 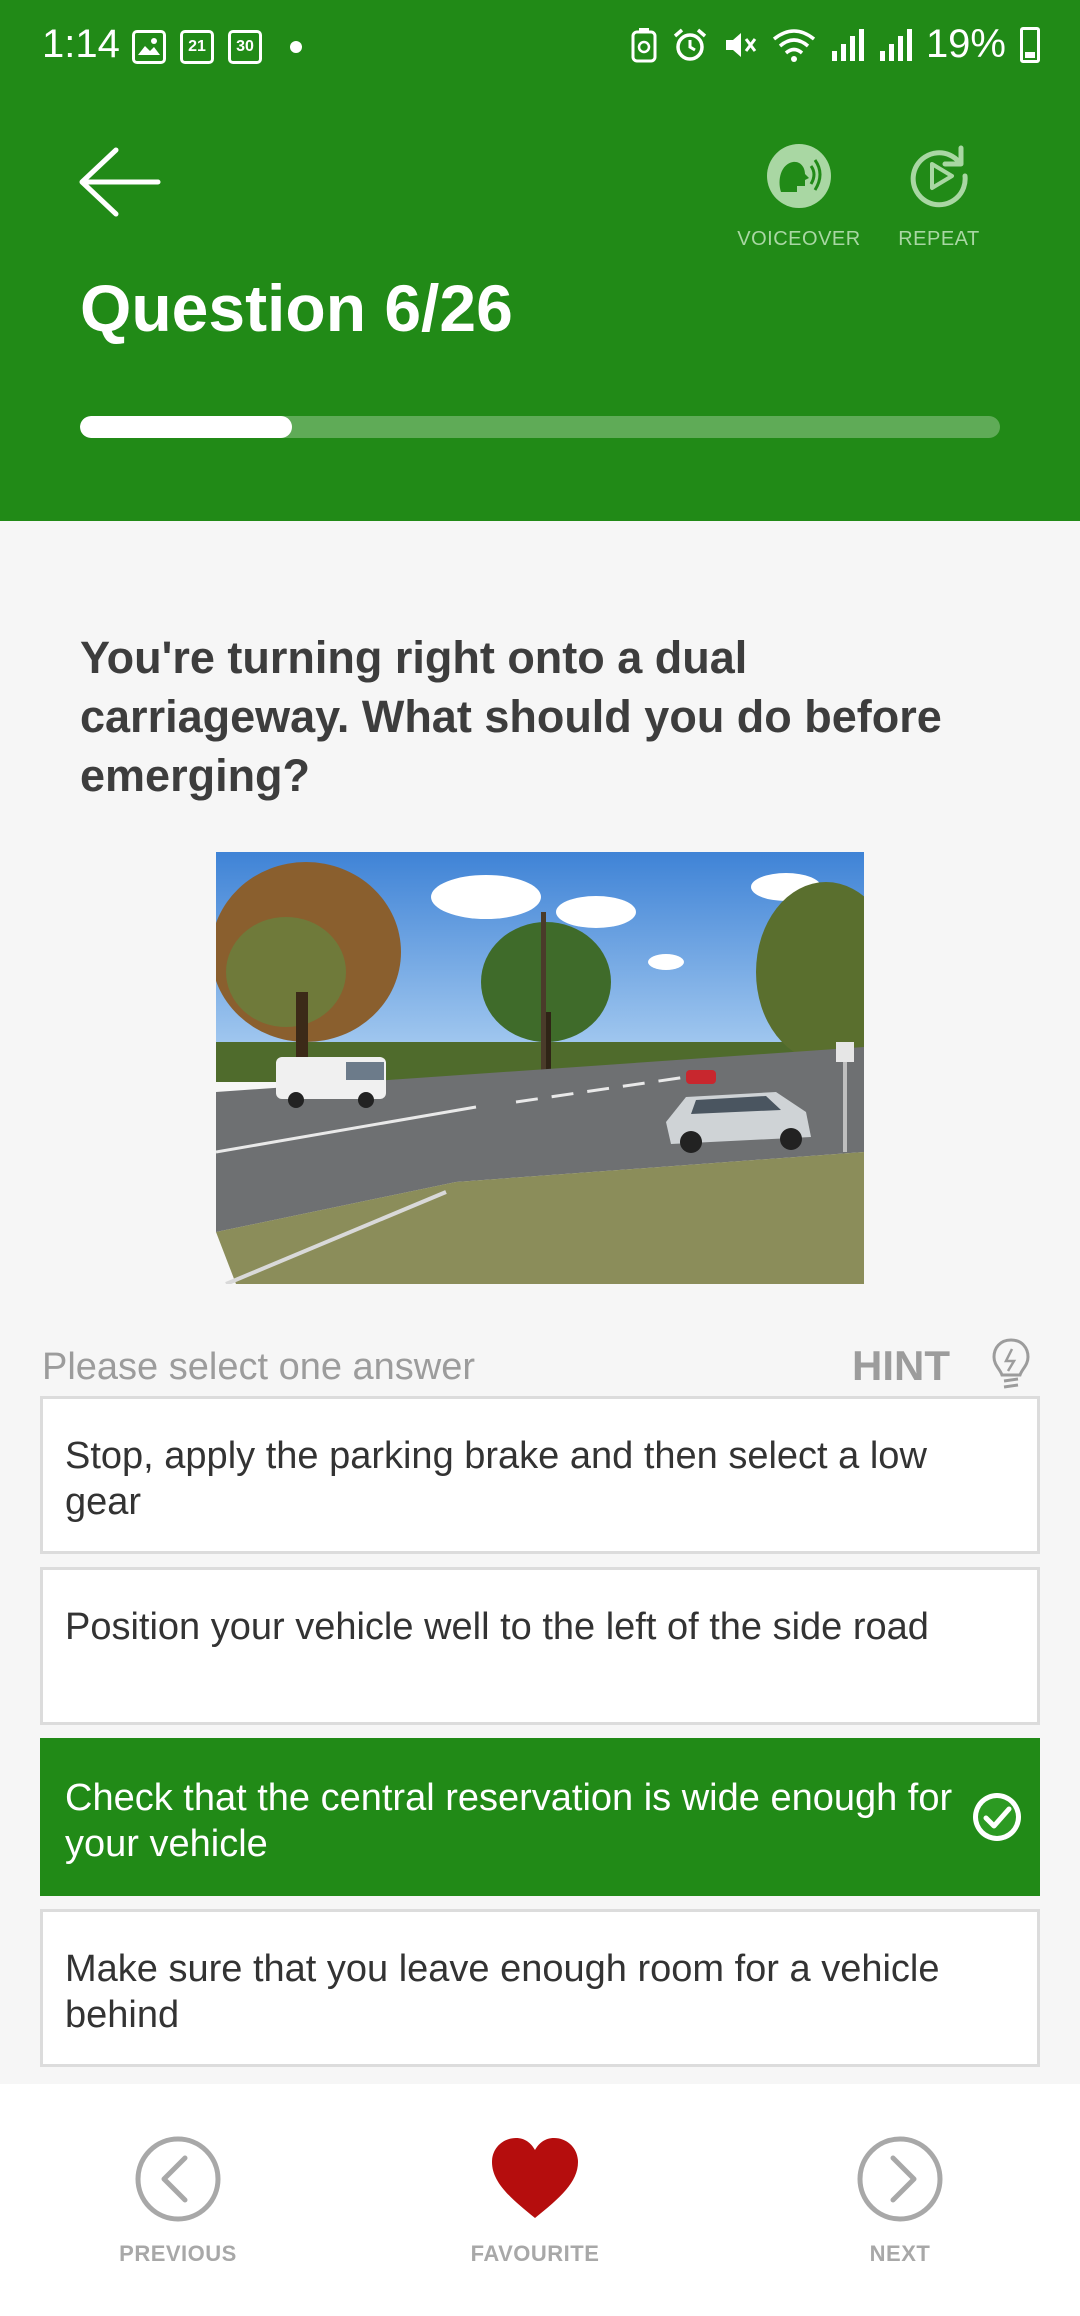 What do you see at coordinates (197, 47) in the screenshot?
I see `calendar-icon: 21` at bounding box center [197, 47].